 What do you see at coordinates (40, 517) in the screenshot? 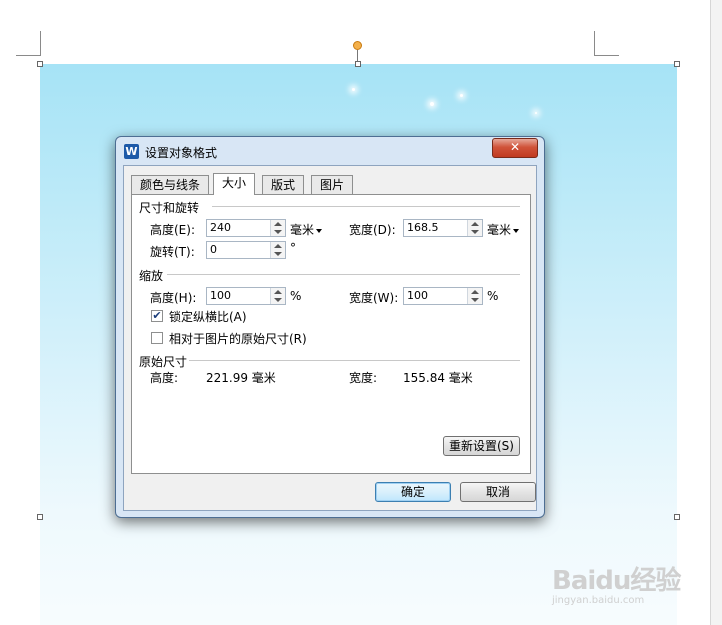
I see `resize-handle-middle-left` at bounding box center [40, 517].